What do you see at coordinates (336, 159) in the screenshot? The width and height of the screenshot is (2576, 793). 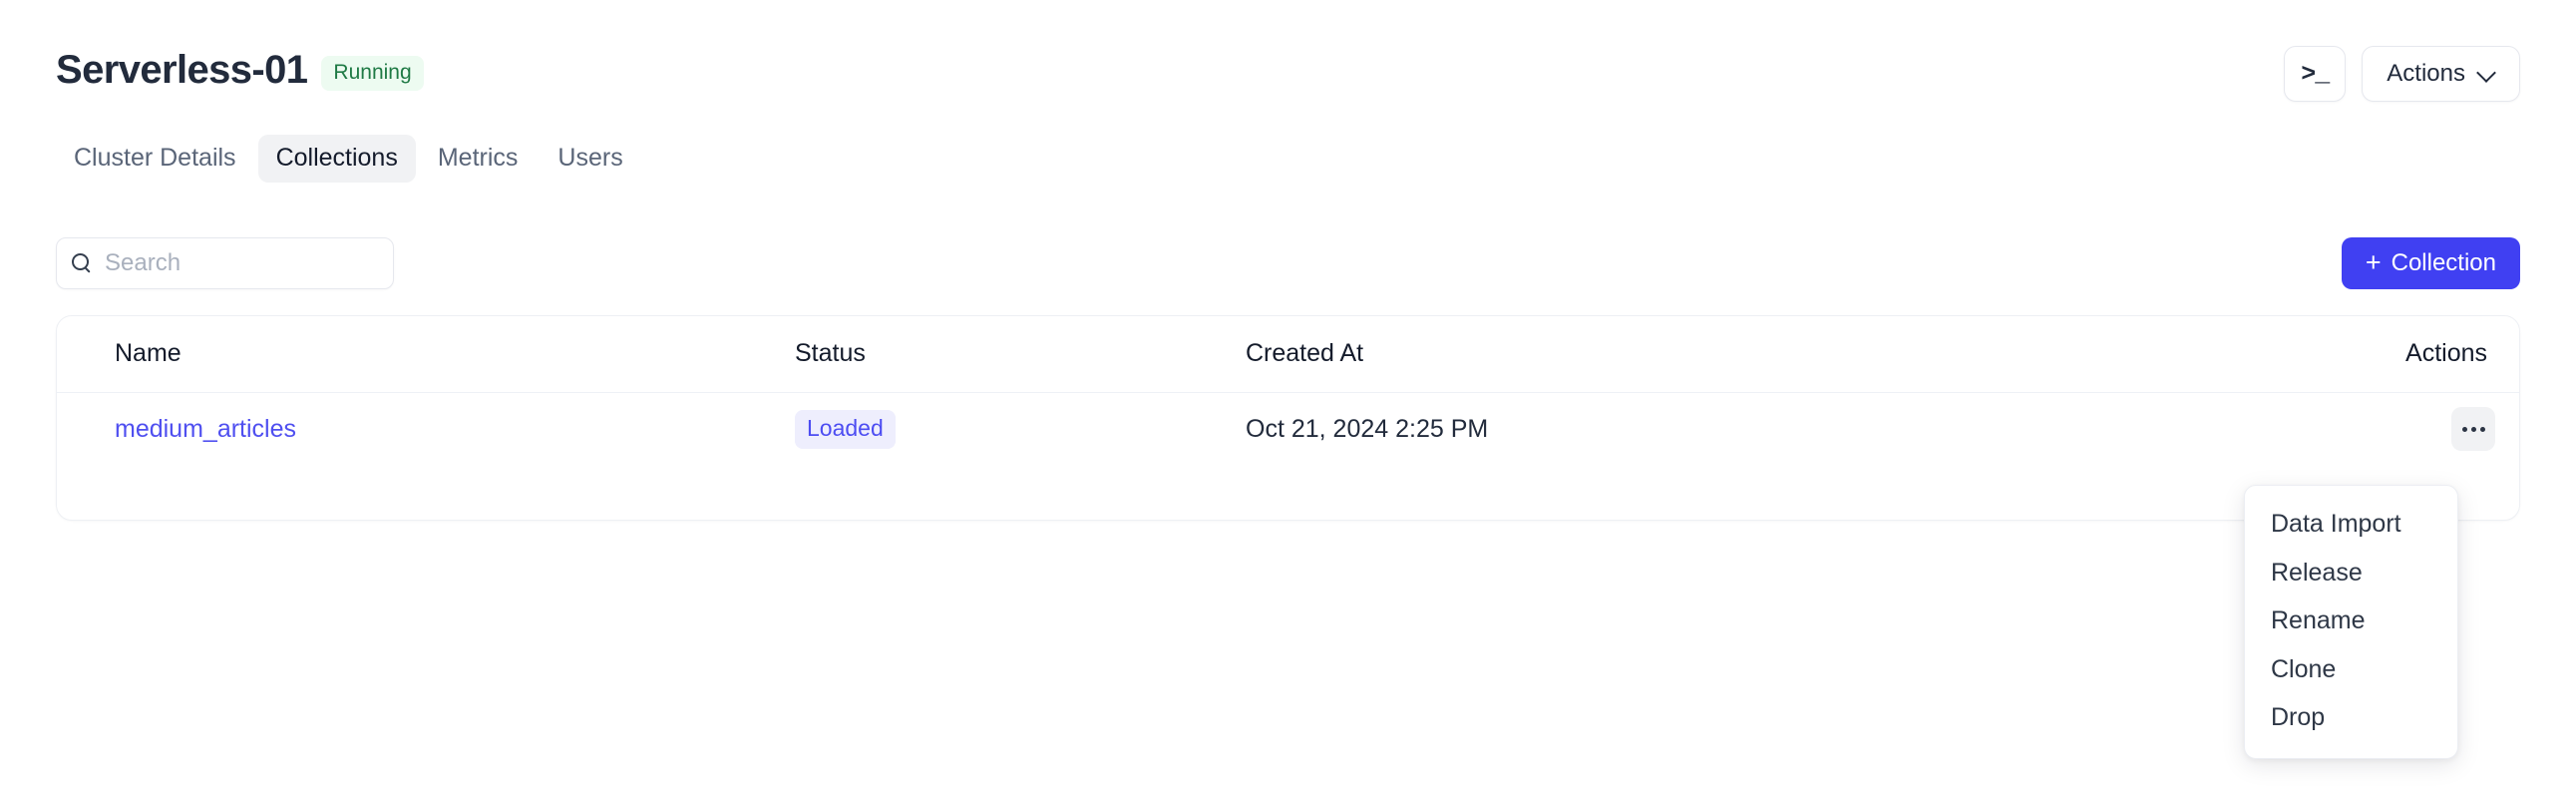 I see `tab-collections: Collections` at bounding box center [336, 159].